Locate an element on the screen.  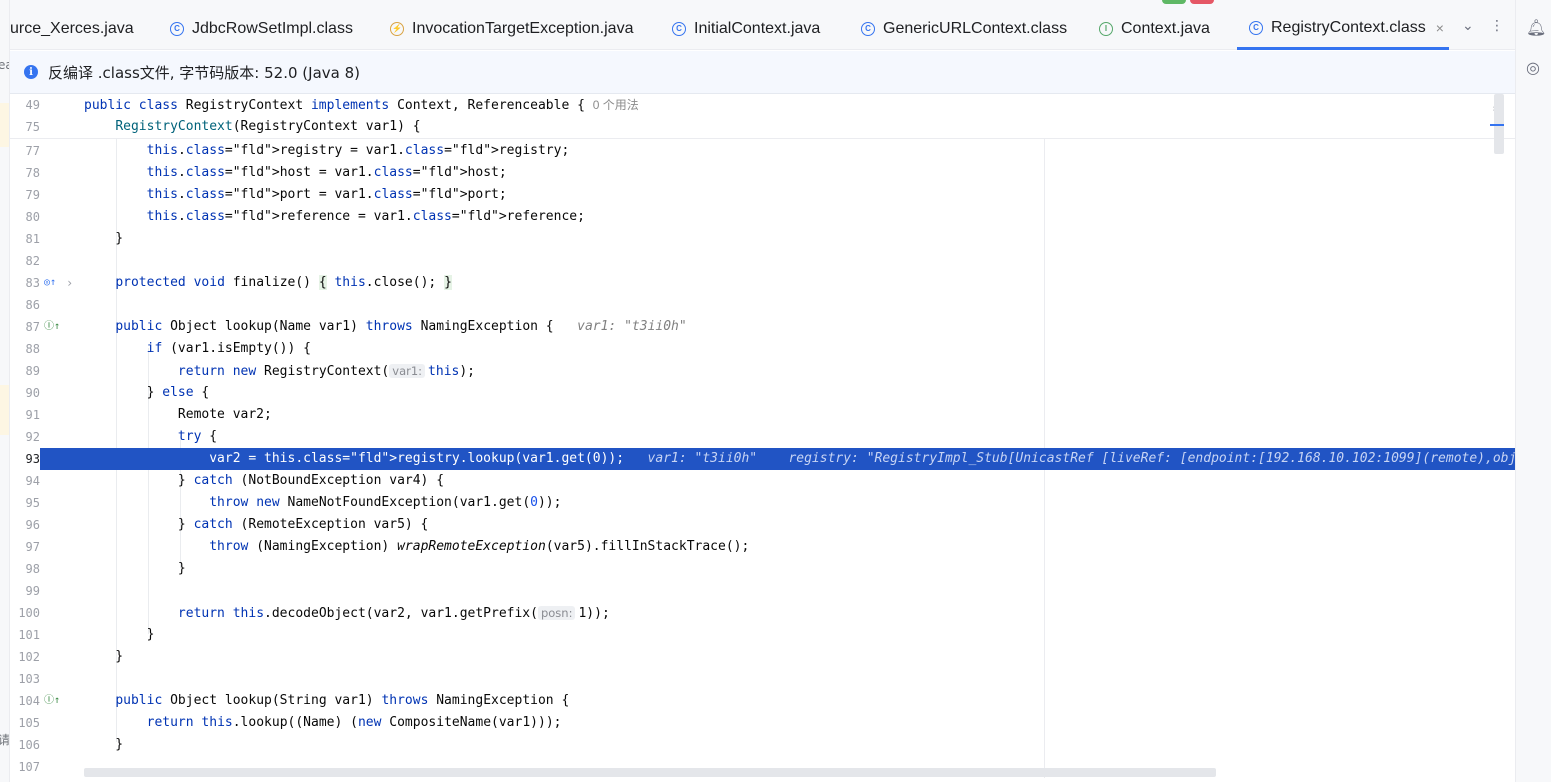
line-number: 81 is located at coordinates (32, 239).